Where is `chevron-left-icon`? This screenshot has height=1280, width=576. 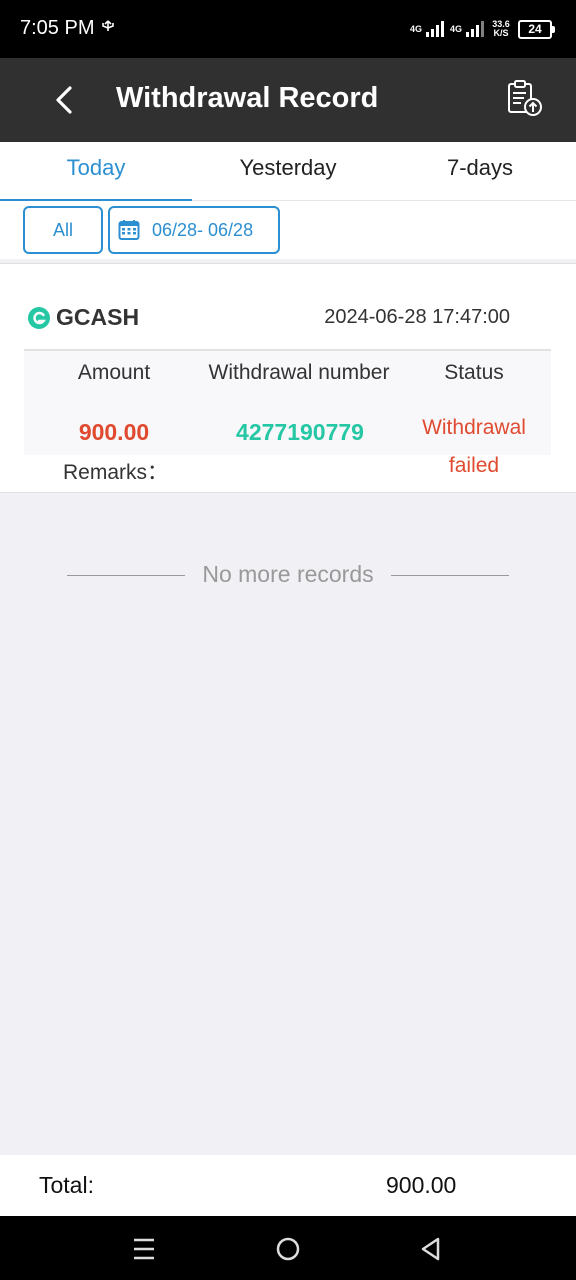 chevron-left-icon is located at coordinates (65, 100).